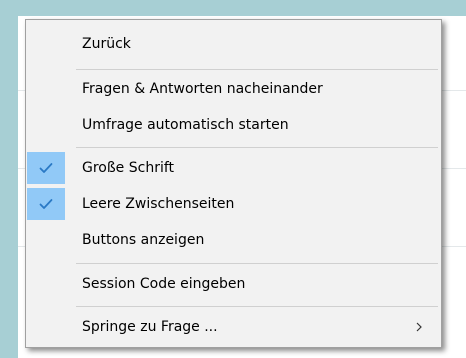  I want to click on menu-item-questions-answers-sequential: Fragen & Antworten nacheinander, so click(233, 89).